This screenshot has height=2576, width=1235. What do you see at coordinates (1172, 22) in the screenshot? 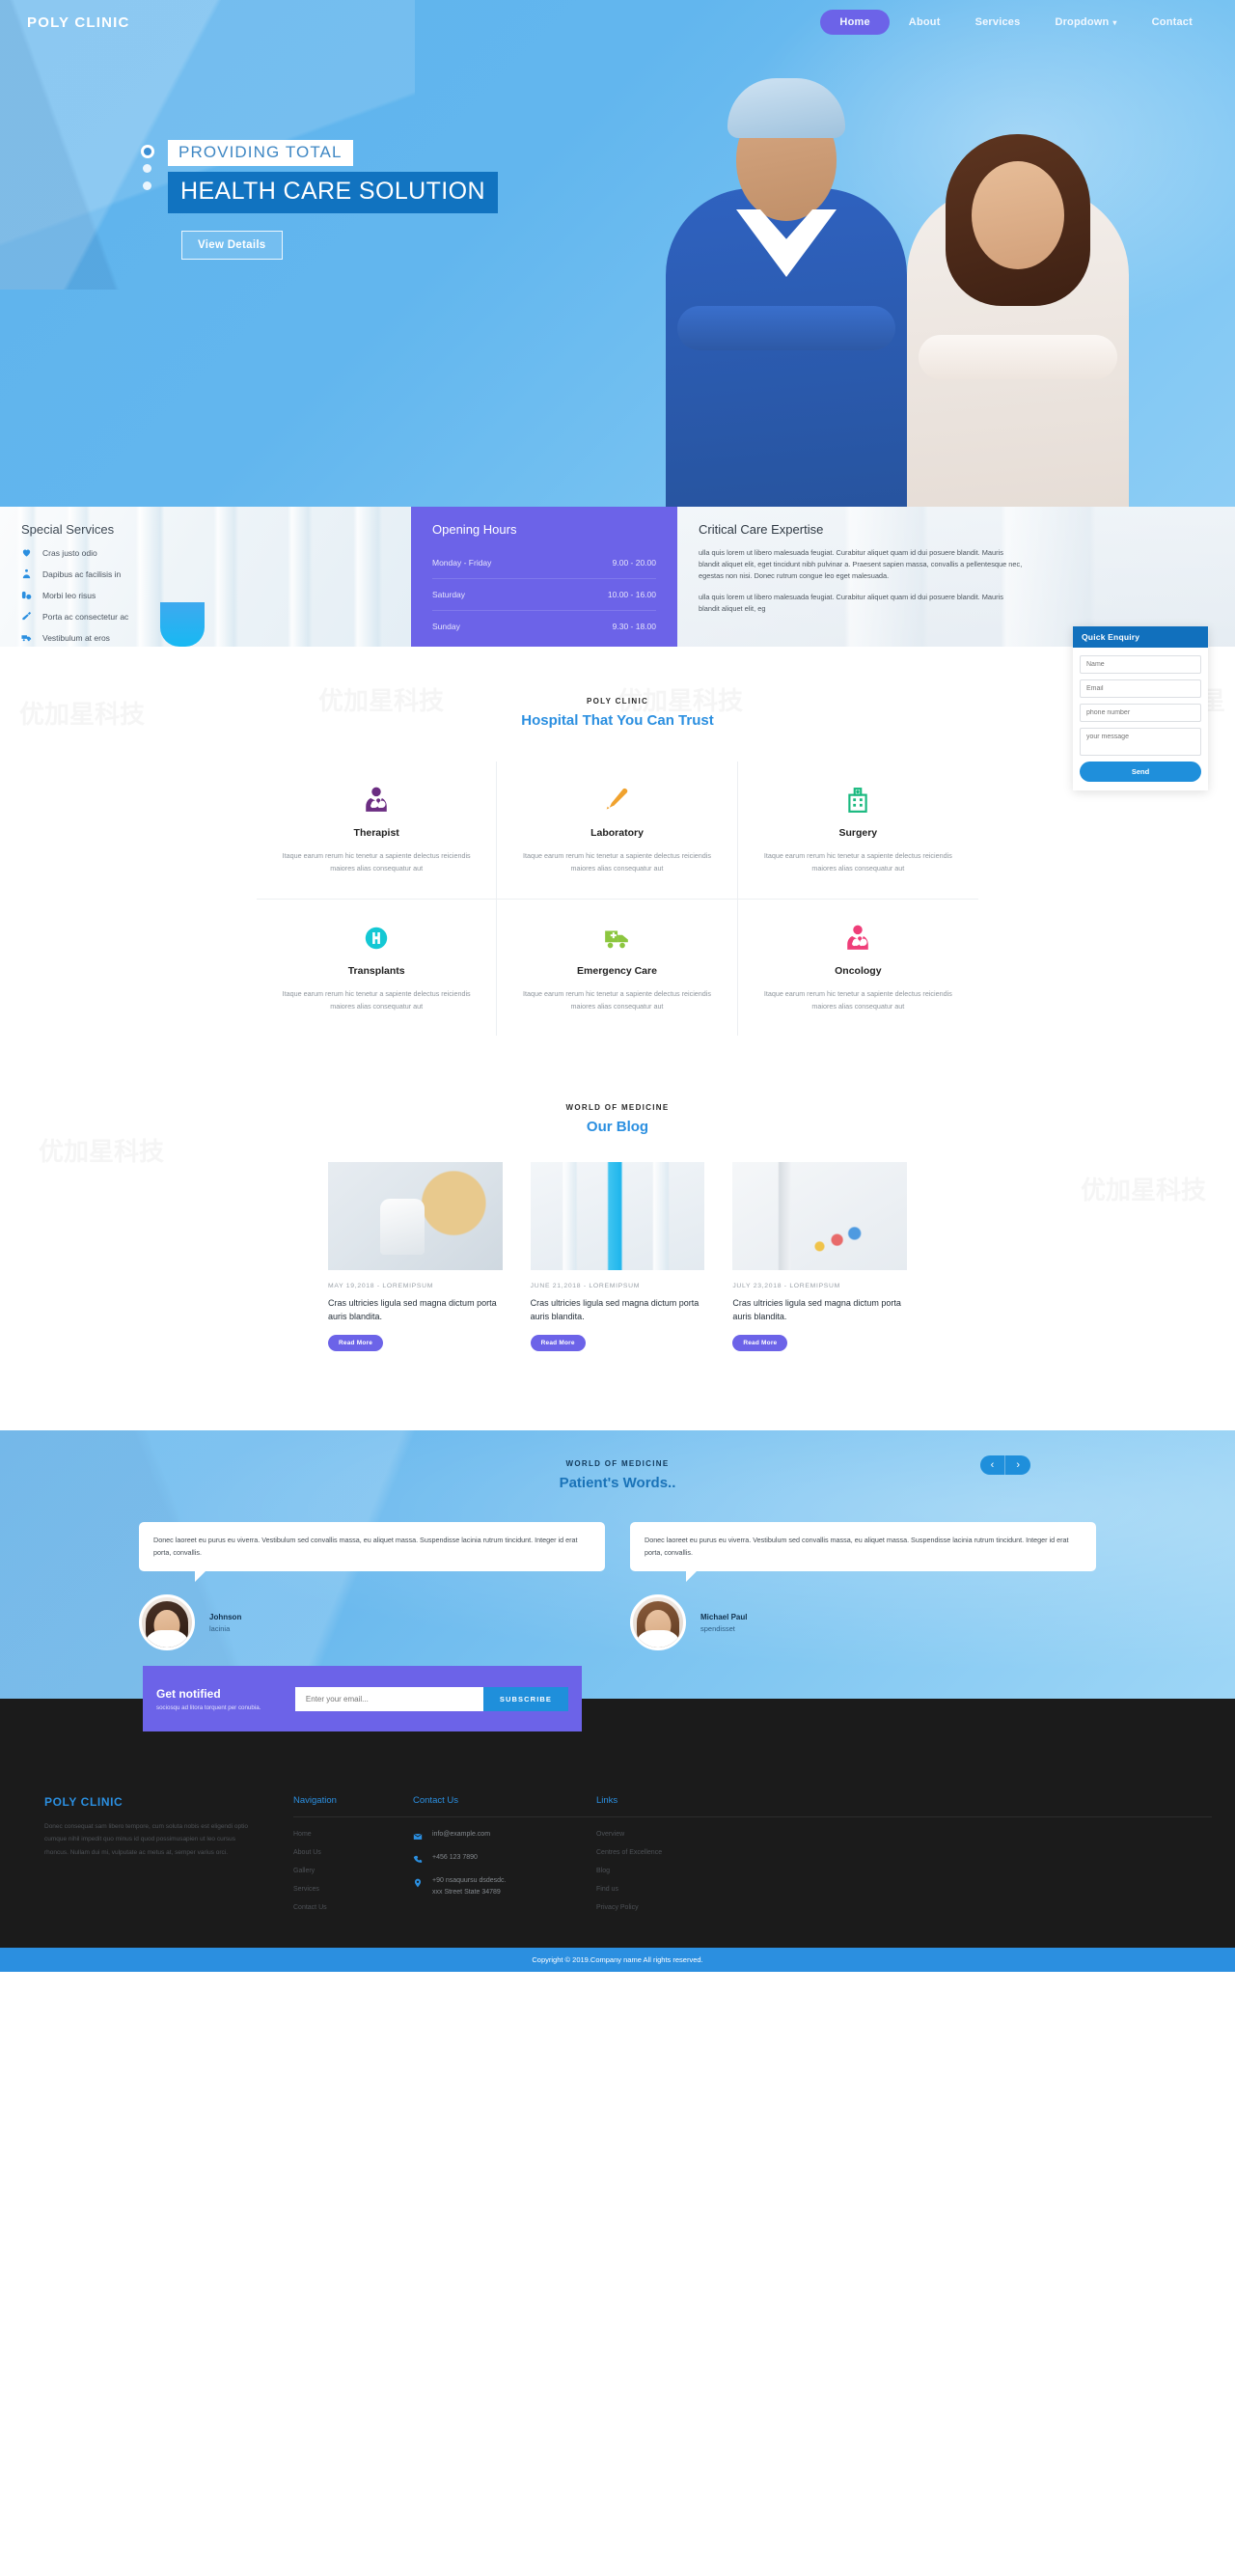
I see `nav-item-contact: Contact` at bounding box center [1172, 22].